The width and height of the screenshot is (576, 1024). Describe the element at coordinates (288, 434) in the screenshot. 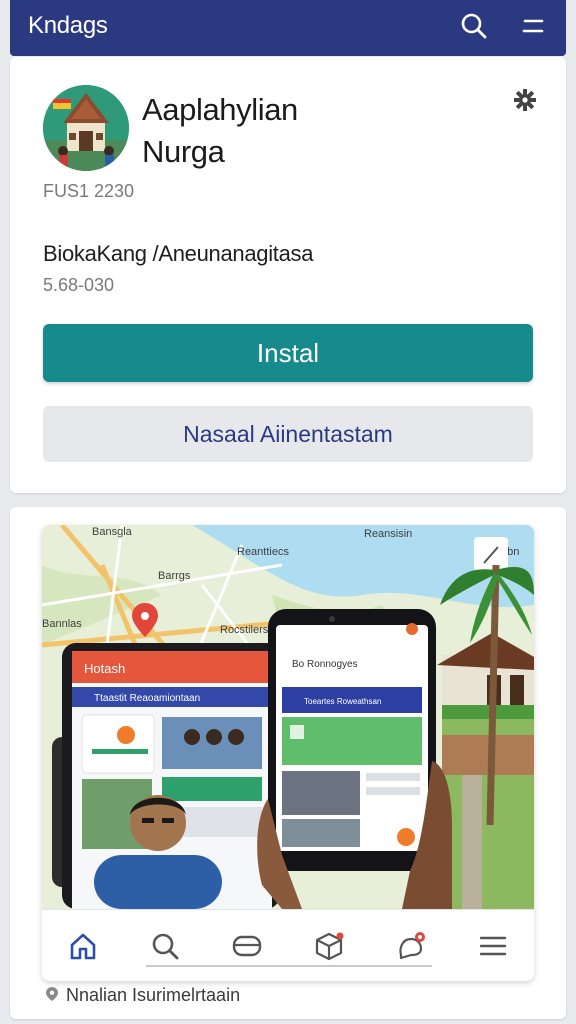

I see `secondary-action-button: Nasaal Aiinentastam` at that location.